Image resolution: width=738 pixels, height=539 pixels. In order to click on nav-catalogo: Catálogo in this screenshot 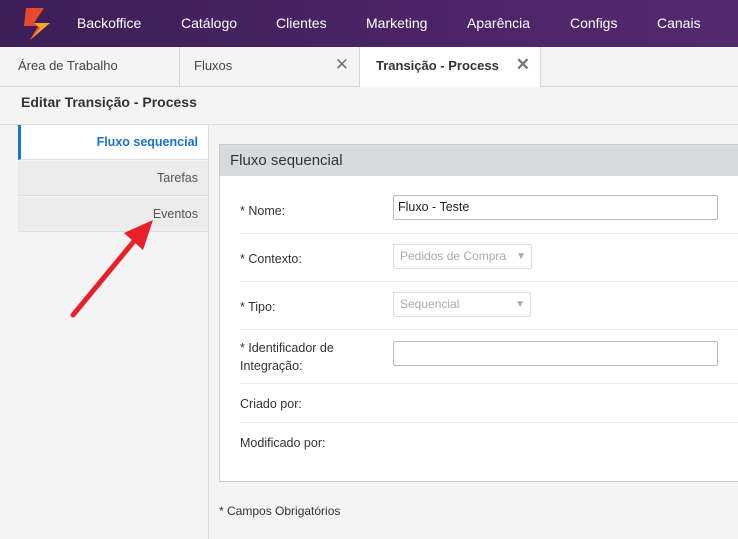, I will do `click(209, 23)`.